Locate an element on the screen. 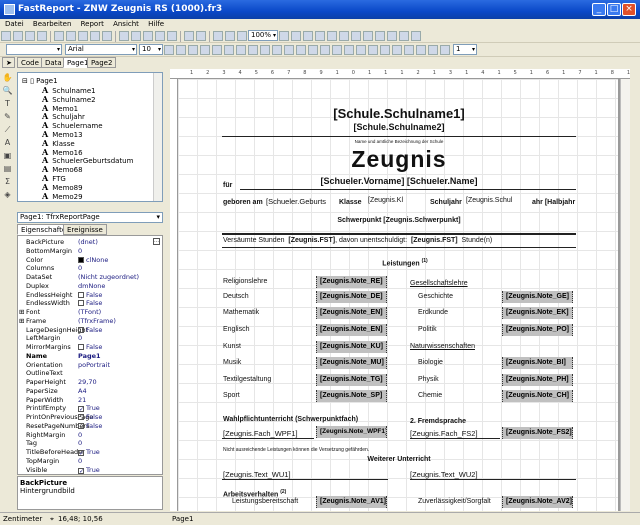 The height and width of the screenshot is (525, 640). align-right-icon is located at coordinates (308, 36).